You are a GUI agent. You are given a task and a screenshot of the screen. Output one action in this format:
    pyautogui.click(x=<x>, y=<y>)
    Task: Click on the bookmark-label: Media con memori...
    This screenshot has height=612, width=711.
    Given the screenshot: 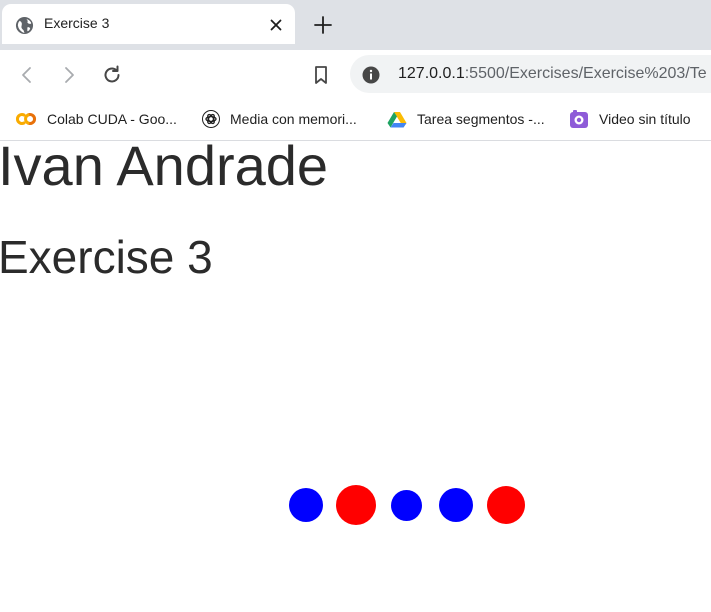 What is the action you would take?
    pyautogui.click(x=293, y=119)
    